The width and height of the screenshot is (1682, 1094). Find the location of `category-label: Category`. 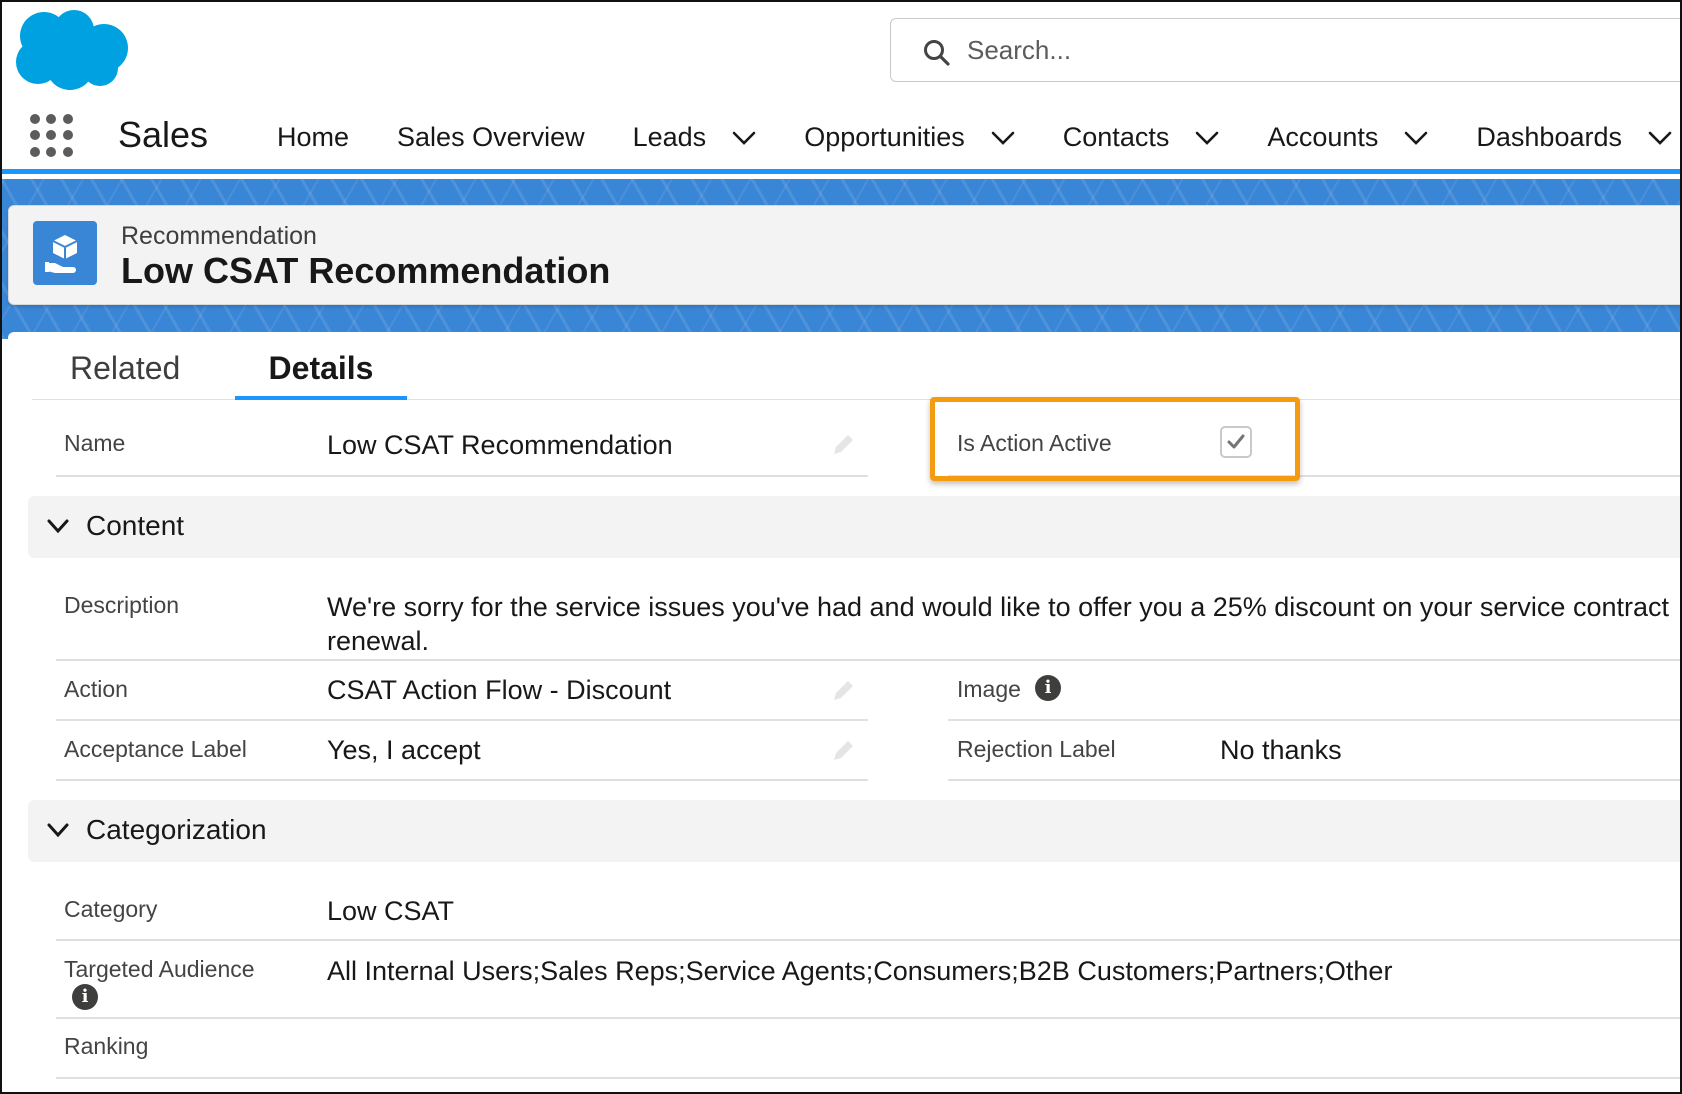

category-label: Category is located at coordinates (111, 909).